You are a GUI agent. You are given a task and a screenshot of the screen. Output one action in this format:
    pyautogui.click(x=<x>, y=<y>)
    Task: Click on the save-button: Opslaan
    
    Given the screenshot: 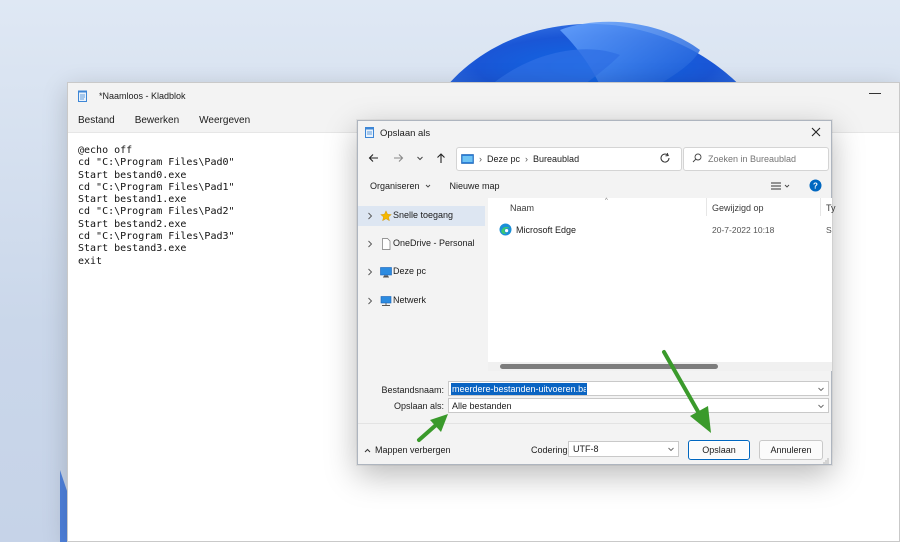 What is the action you would take?
    pyautogui.click(x=719, y=450)
    